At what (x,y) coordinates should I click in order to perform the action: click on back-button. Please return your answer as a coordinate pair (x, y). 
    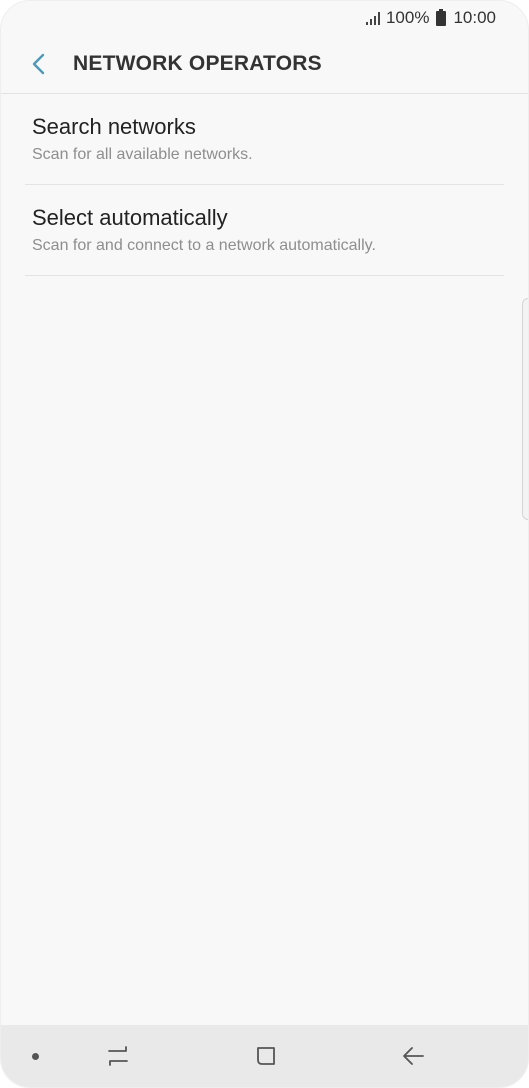
    Looking at the image, I should click on (39, 64).